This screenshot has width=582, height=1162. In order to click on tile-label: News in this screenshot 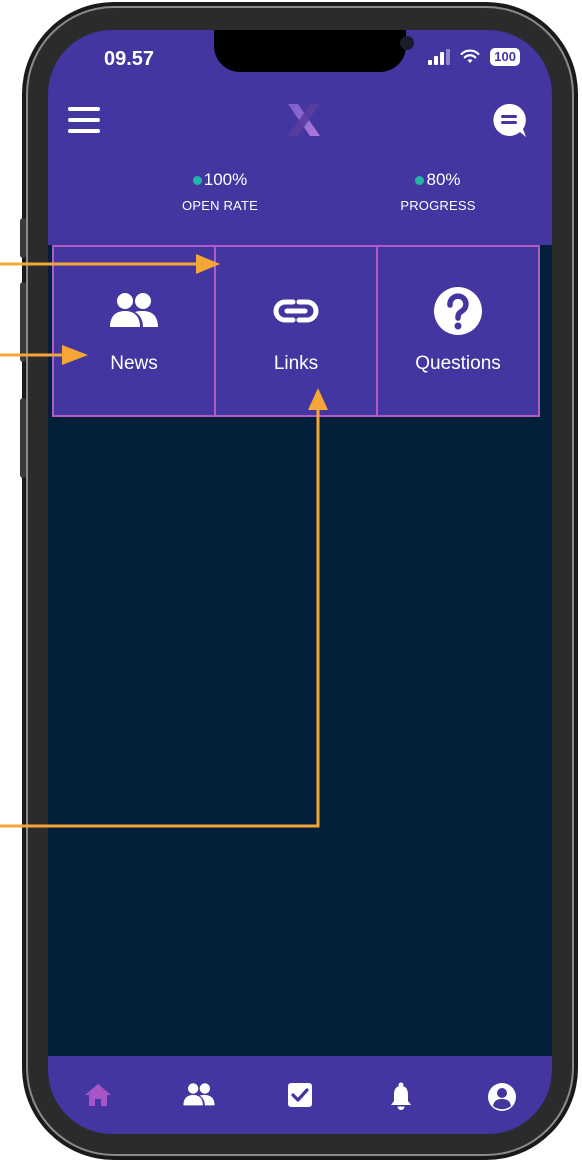, I will do `click(134, 363)`.